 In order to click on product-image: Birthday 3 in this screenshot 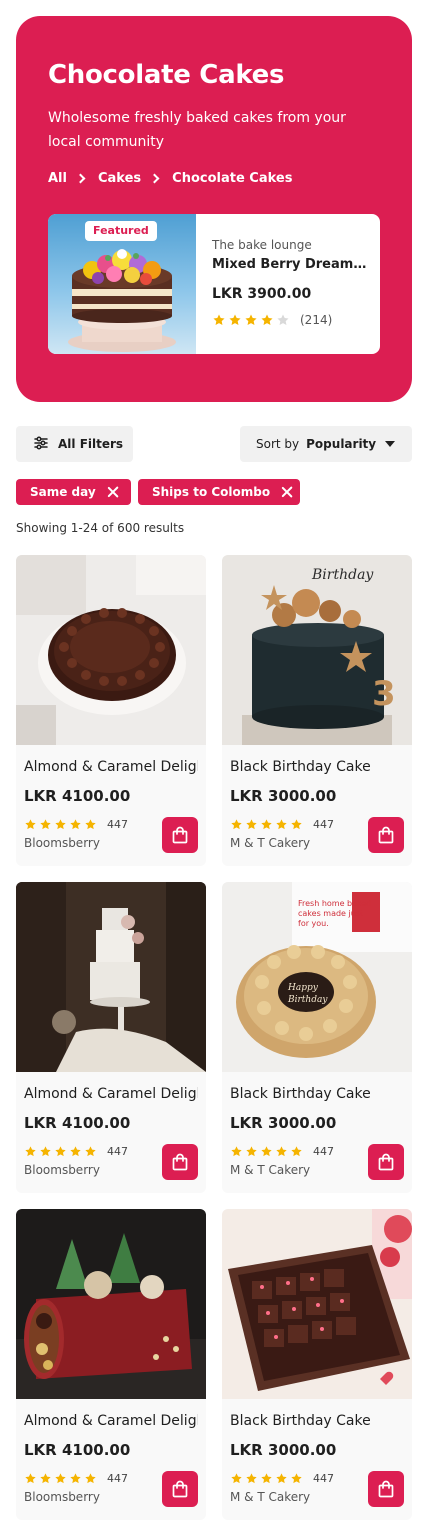, I will do `click(317, 650)`.